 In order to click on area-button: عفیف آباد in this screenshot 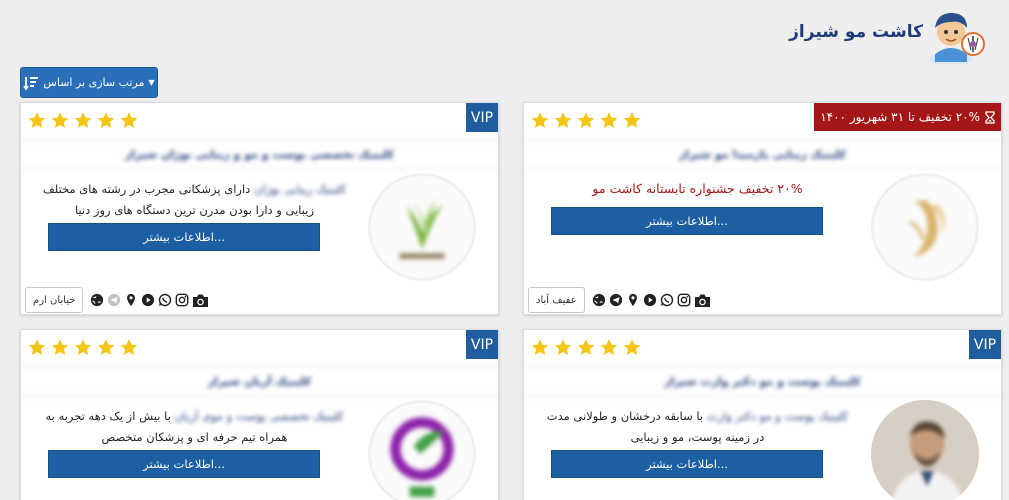, I will do `click(556, 300)`.